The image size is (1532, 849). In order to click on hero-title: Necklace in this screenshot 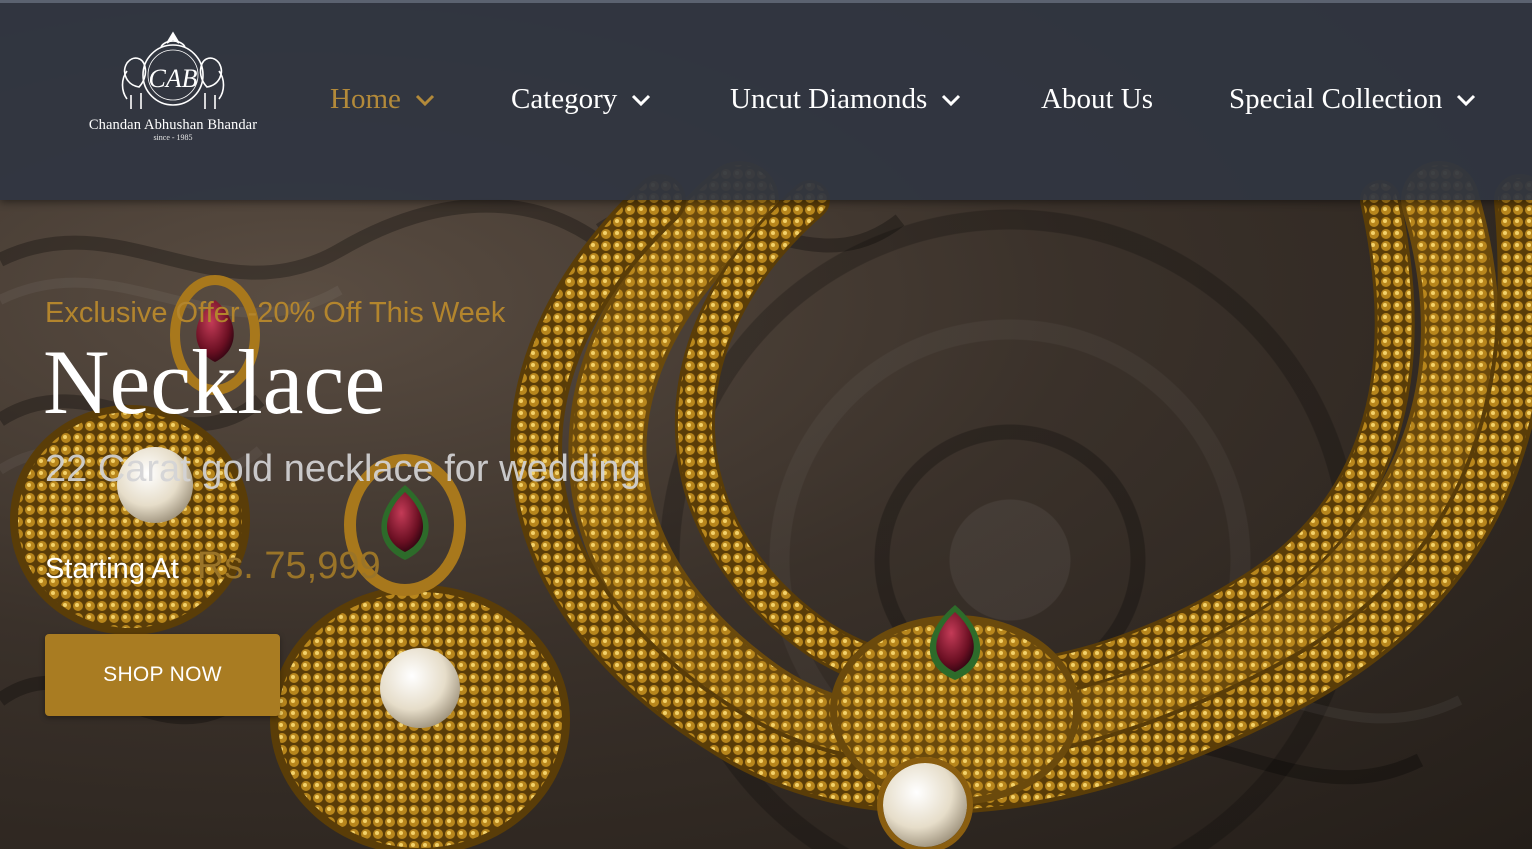, I will do `click(214, 382)`.